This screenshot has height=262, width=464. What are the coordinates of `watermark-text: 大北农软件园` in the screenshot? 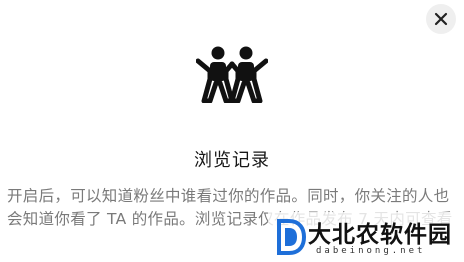 It's located at (380, 235).